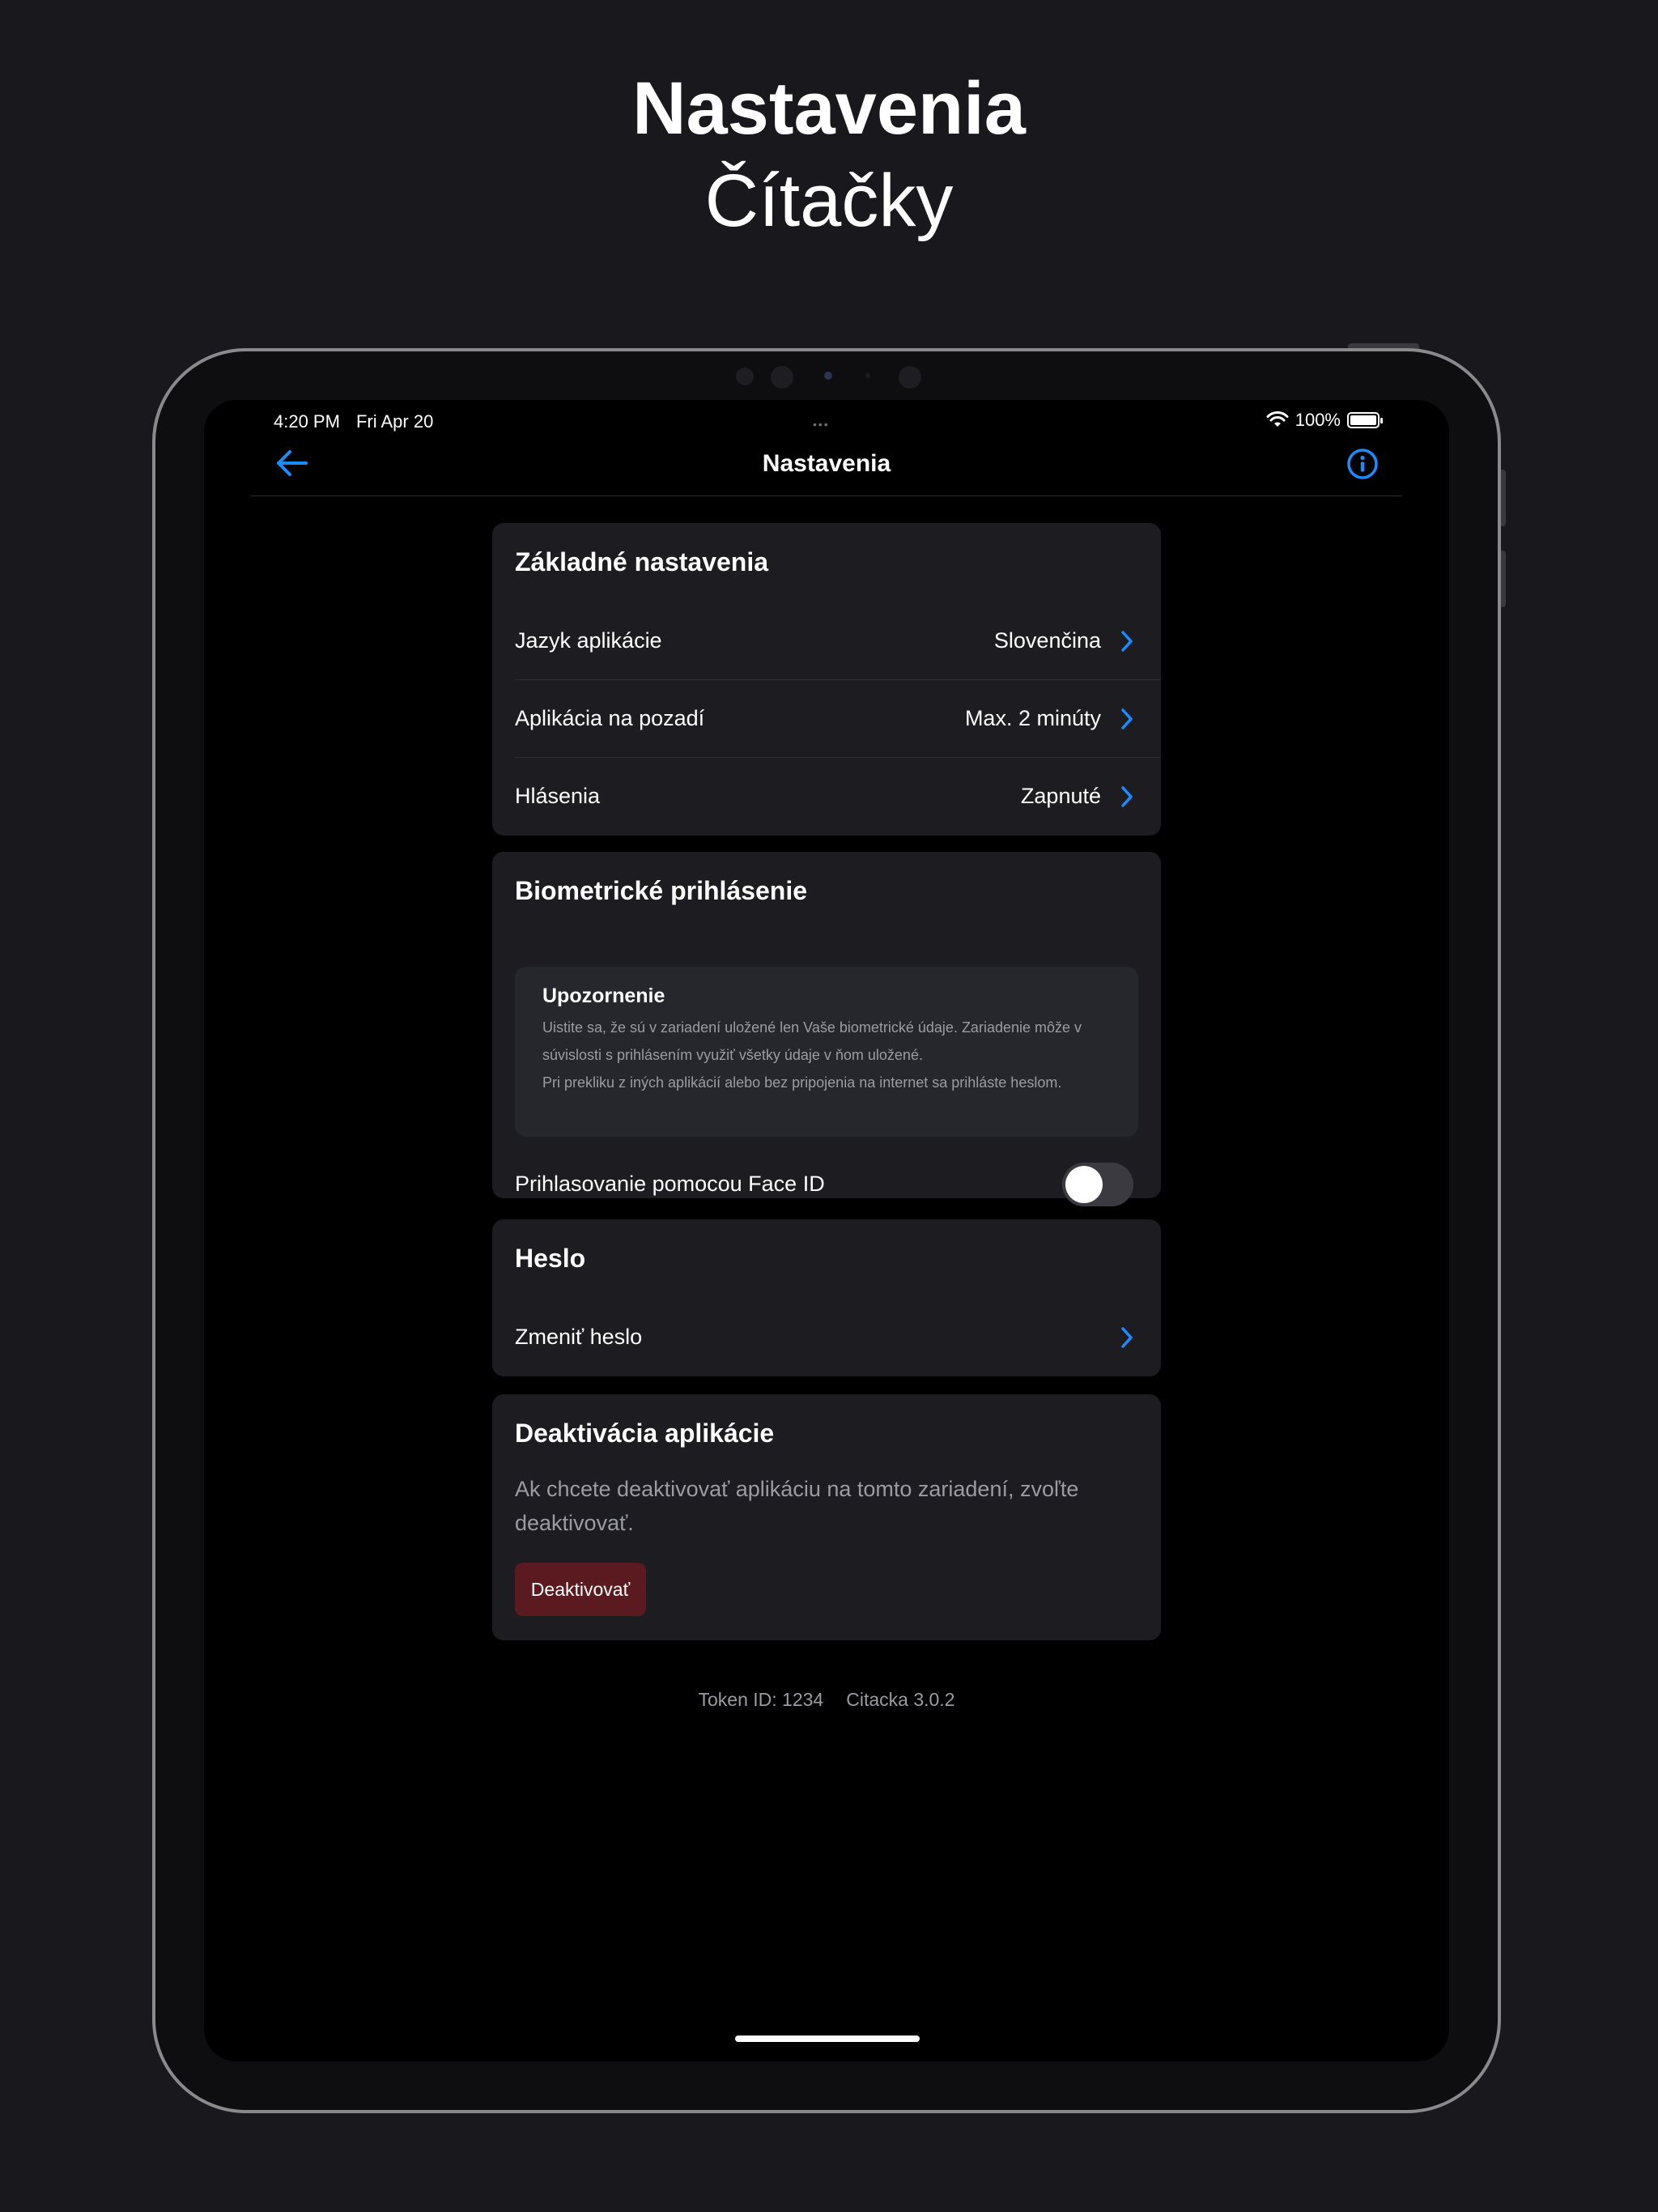 Image resolution: width=1658 pixels, height=2212 pixels. Describe the element at coordinates (1277, 419) in the screenshot. I see `wifi-icon` at that location.